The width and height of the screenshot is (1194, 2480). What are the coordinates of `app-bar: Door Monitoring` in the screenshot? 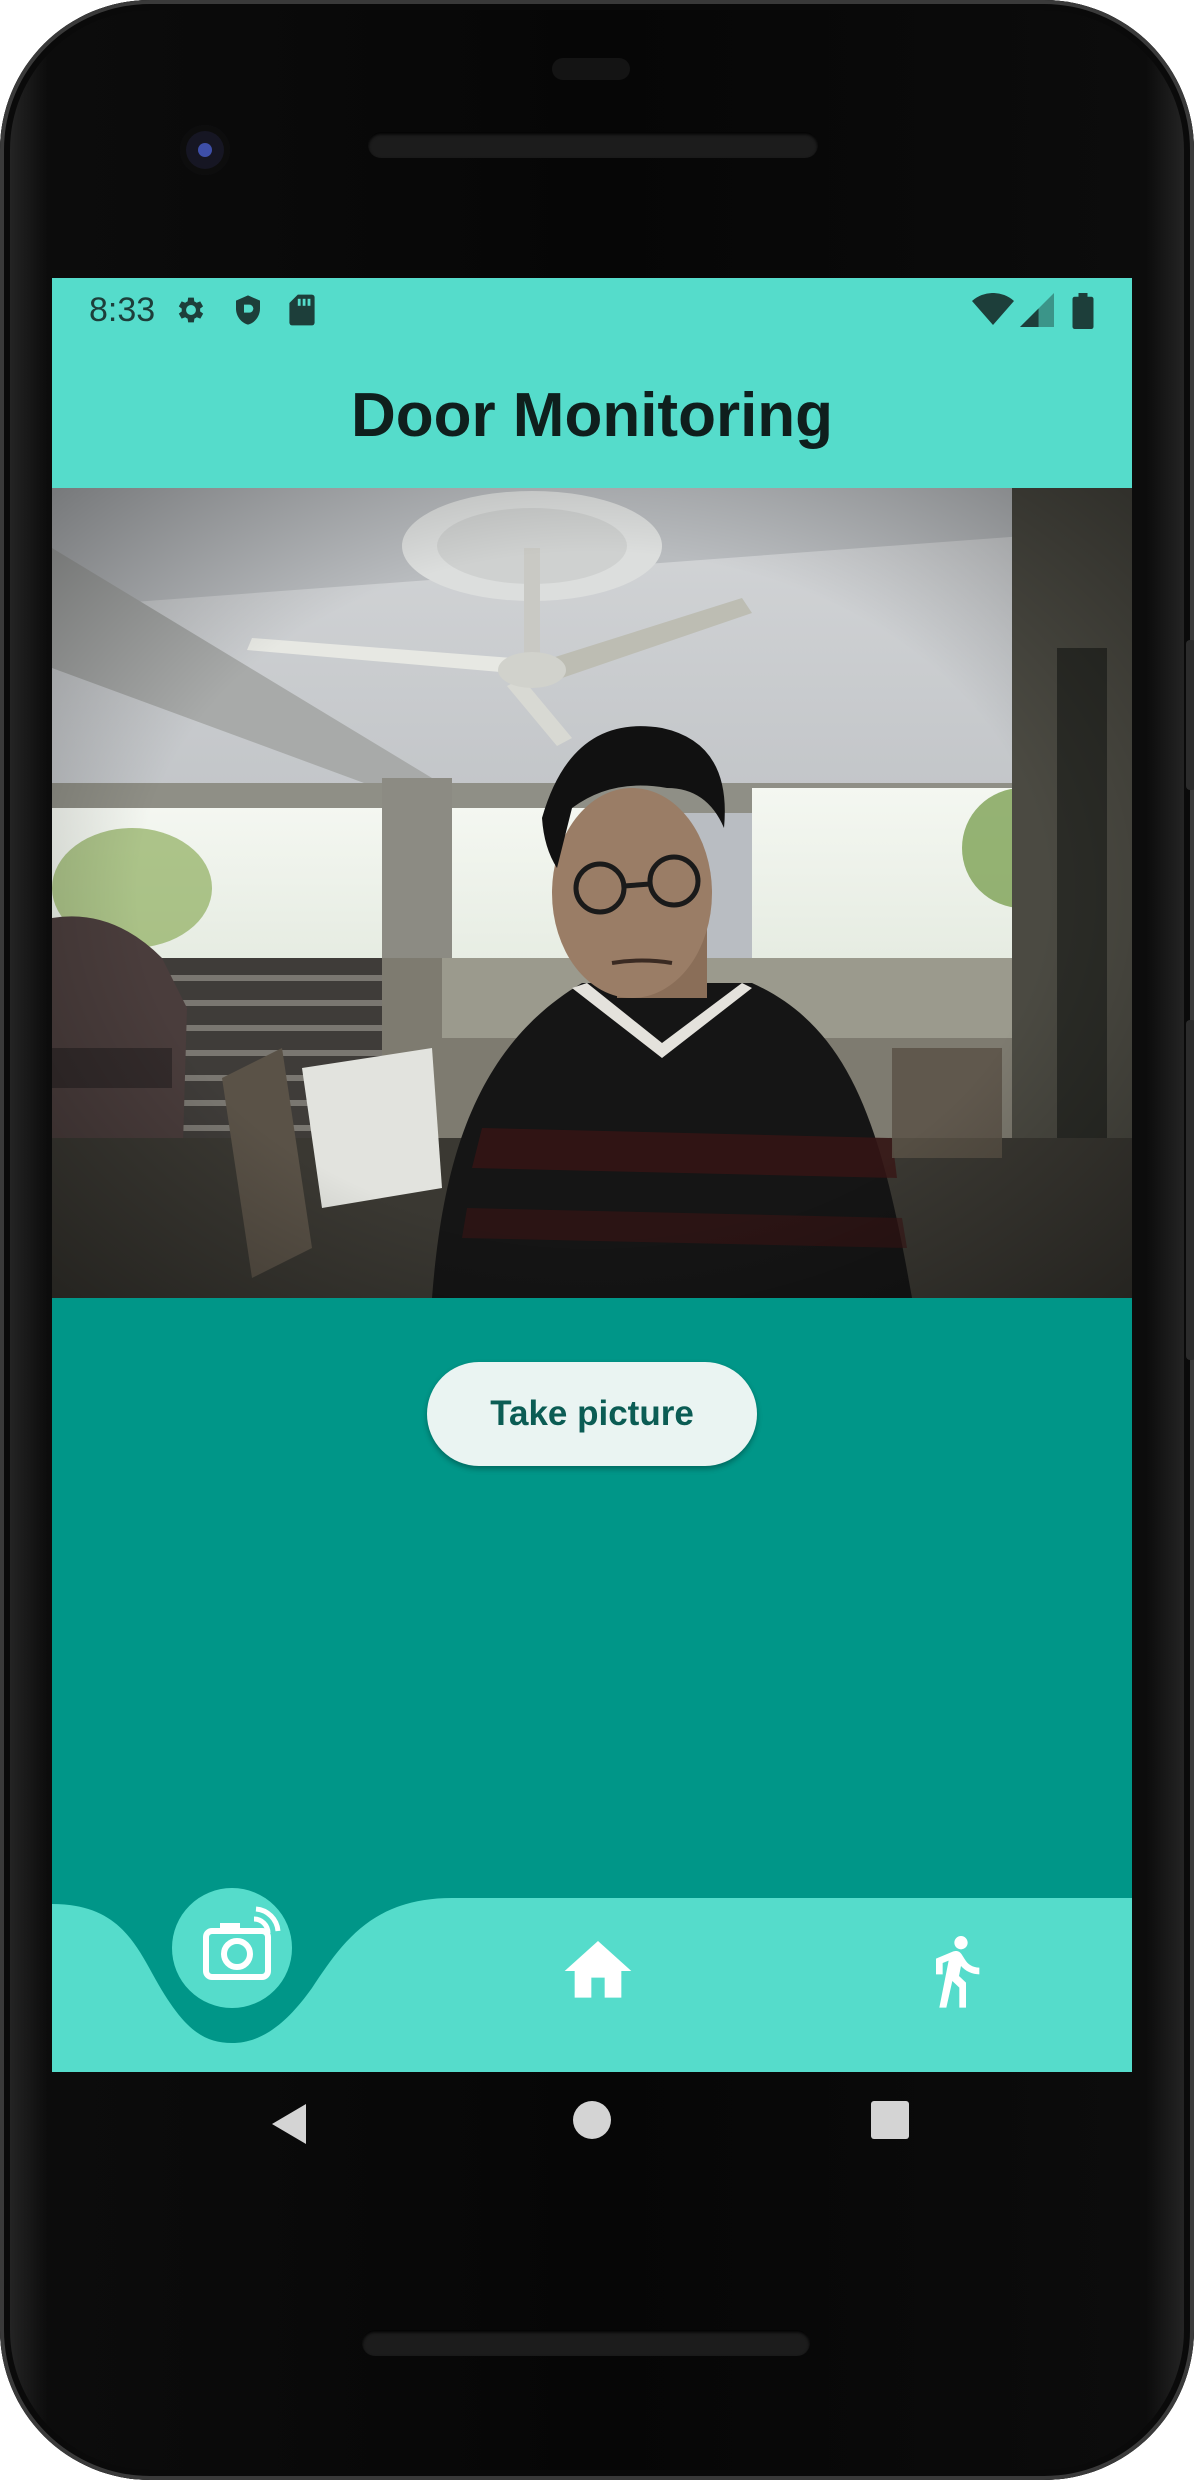 It's located at (592, 416).